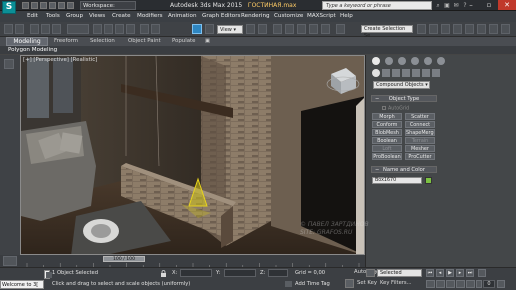  Describe the element at coordinates (325, 29) in the screenshot. I see `spinner-snap-button` at that location.